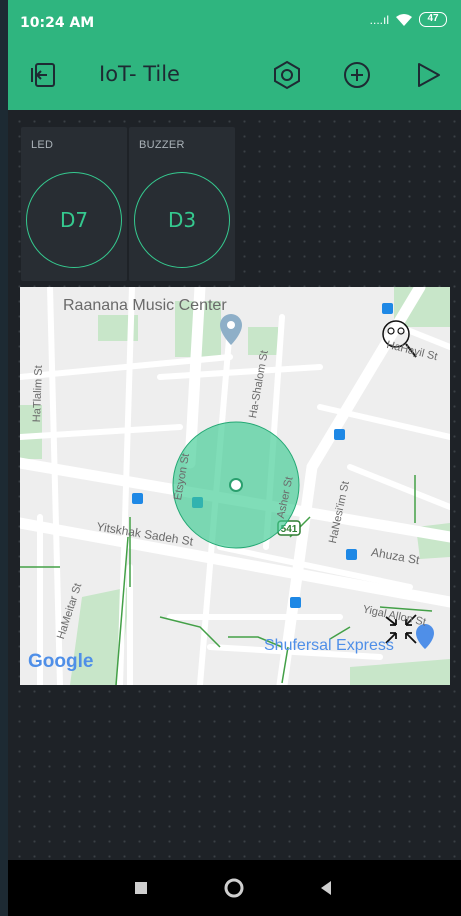 The height and width of the screenshot is (916, 461). Describe the element at coordinates (234, 20) in the screenshot. I see `status-bar: 10:24 AM ....ıl 47` at that location.